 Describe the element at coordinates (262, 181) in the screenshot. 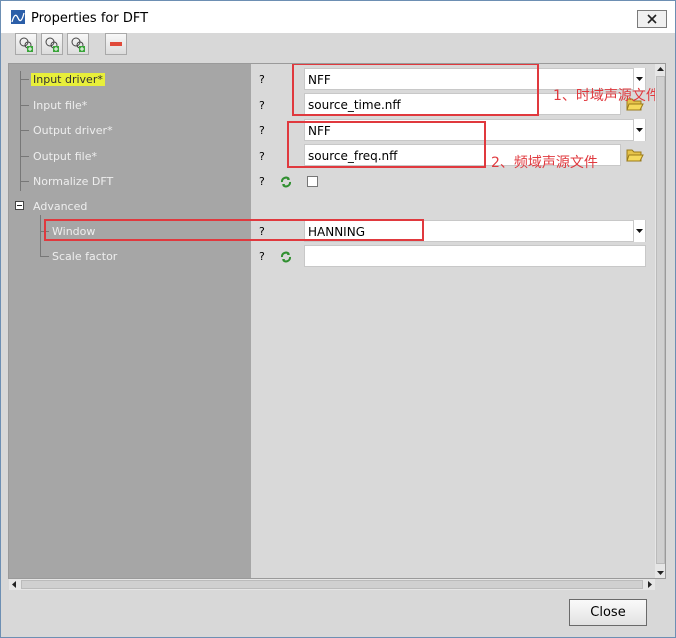

I see `help-normalize-dft: ?` at that location.